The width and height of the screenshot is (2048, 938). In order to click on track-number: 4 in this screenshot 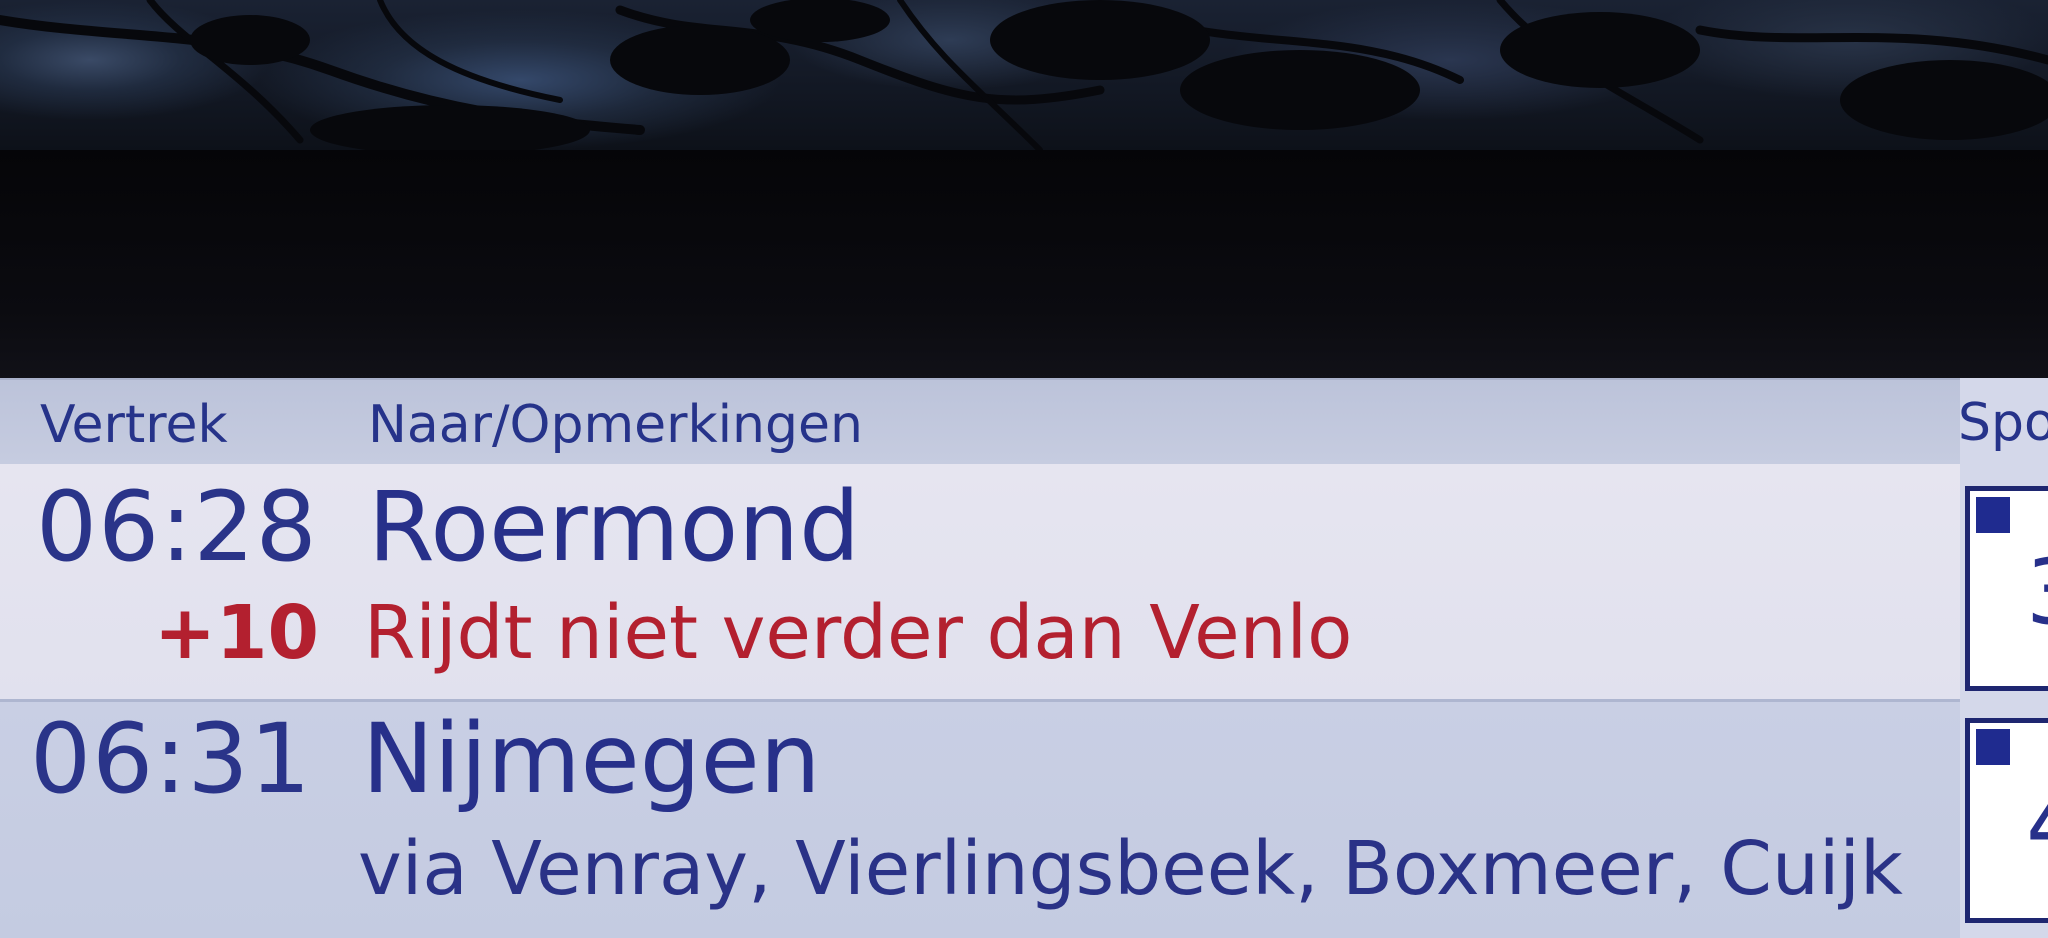, I will do `click(2037, 825)`.